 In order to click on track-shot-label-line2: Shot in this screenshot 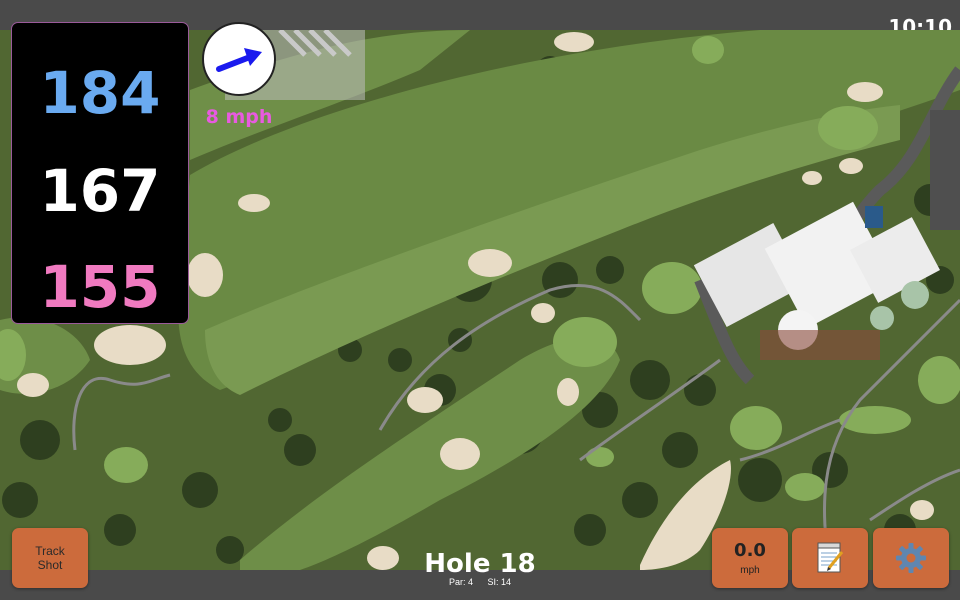, I will do `click(50, 565)`.